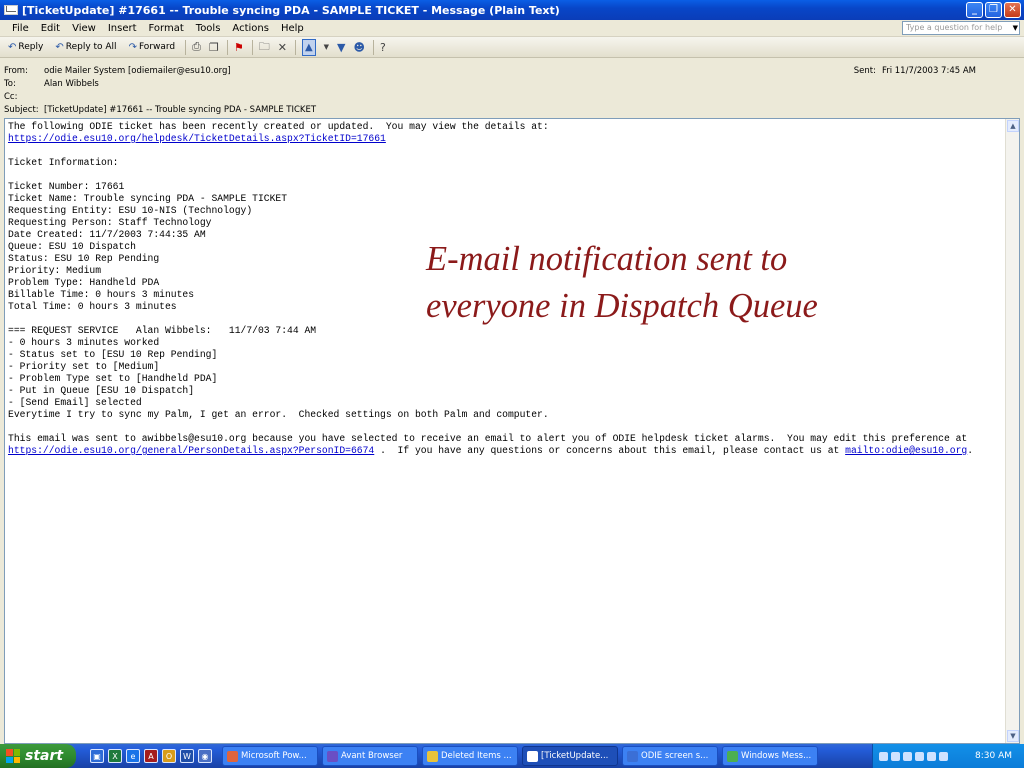 Image resolution: width=1024 pixels, height=768 pixels. Describe the element at coordinates (883, 756) in the screenshot. I see `tray-expand-icon` at that location.